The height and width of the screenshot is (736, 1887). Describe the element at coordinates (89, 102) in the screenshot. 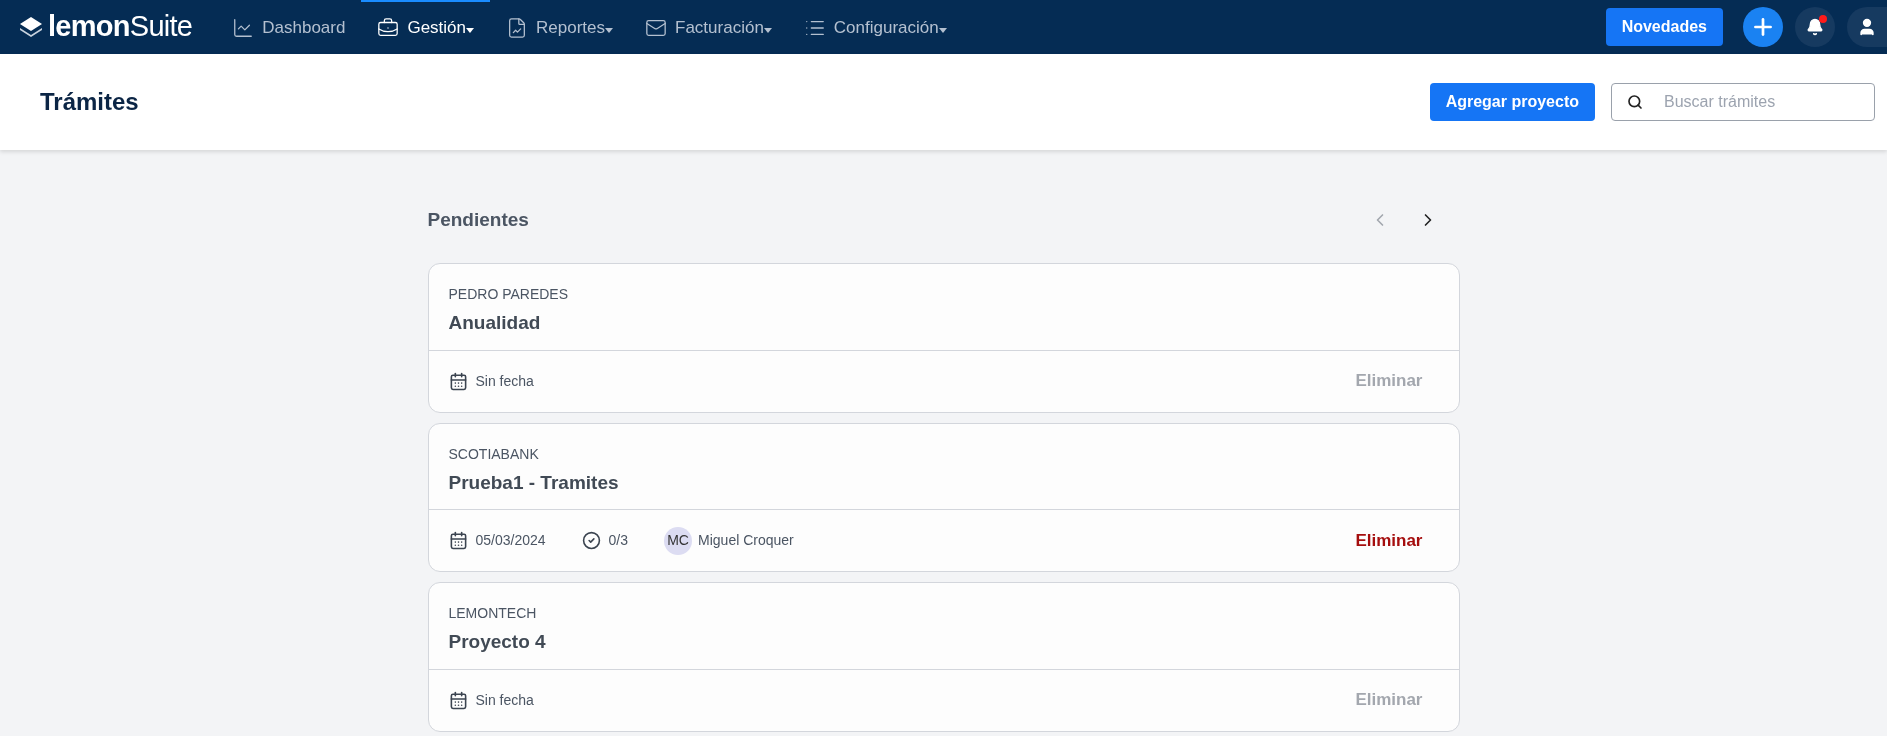

I see `page-title: Trámites` at that location.